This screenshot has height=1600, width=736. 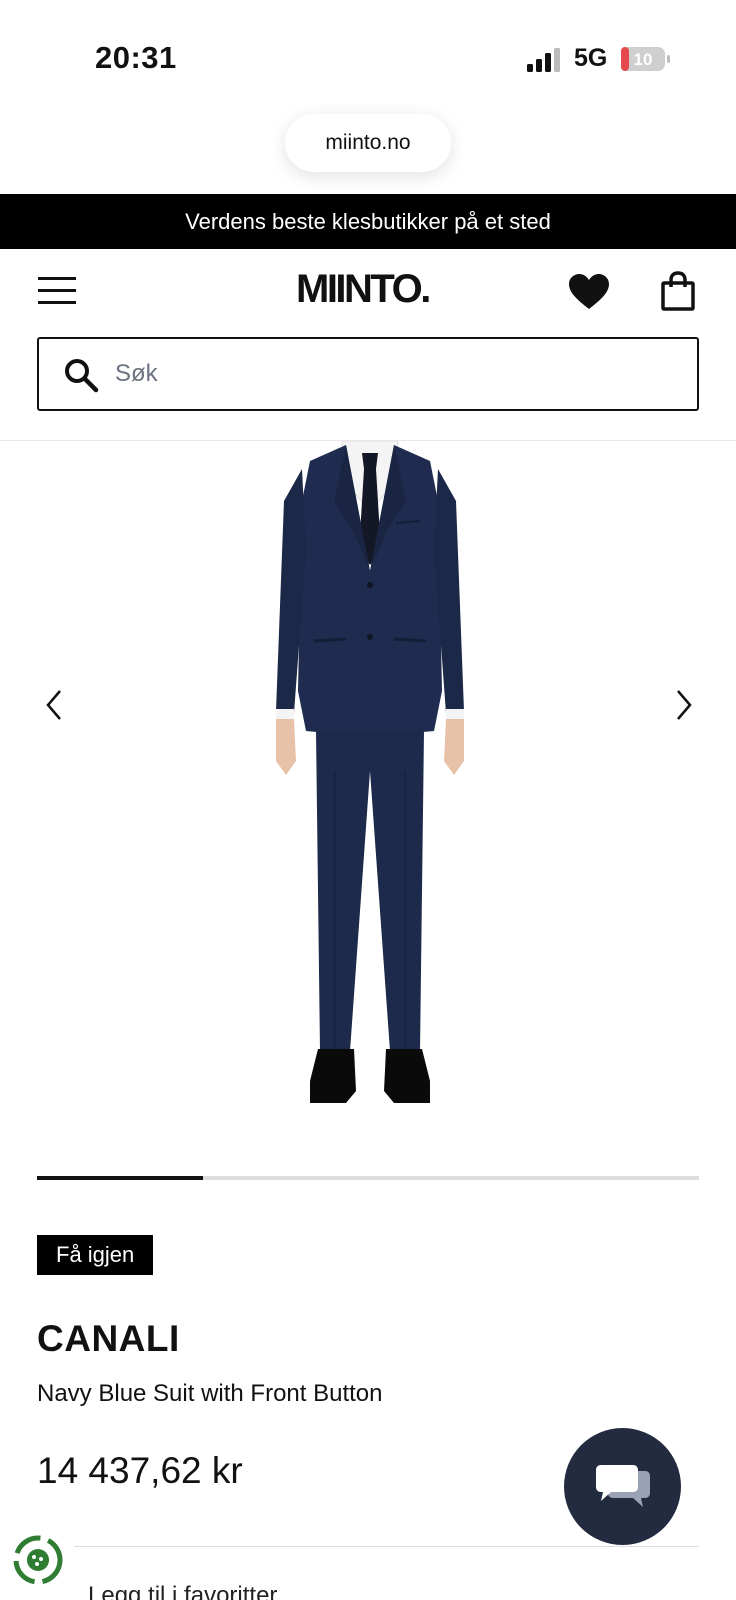 I want to click on status-bar: 20:31 5G 10, so click(x=368, y=55).